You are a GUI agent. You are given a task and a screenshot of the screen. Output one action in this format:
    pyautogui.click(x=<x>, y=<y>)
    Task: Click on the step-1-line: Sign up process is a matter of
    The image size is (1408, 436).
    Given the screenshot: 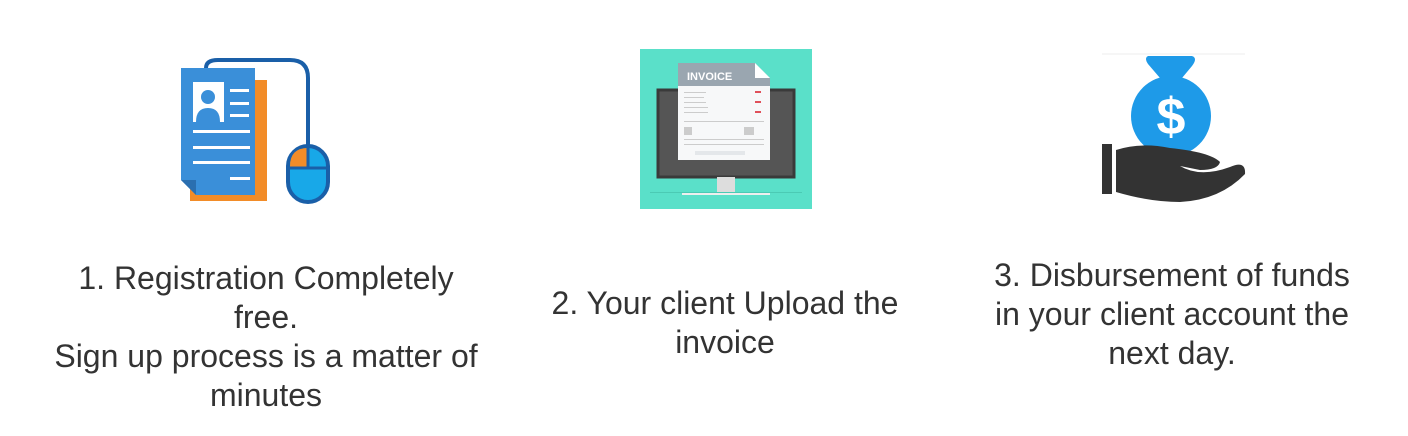 What is the action you would take?
    pyautogui.click(x=266, y=356)
    